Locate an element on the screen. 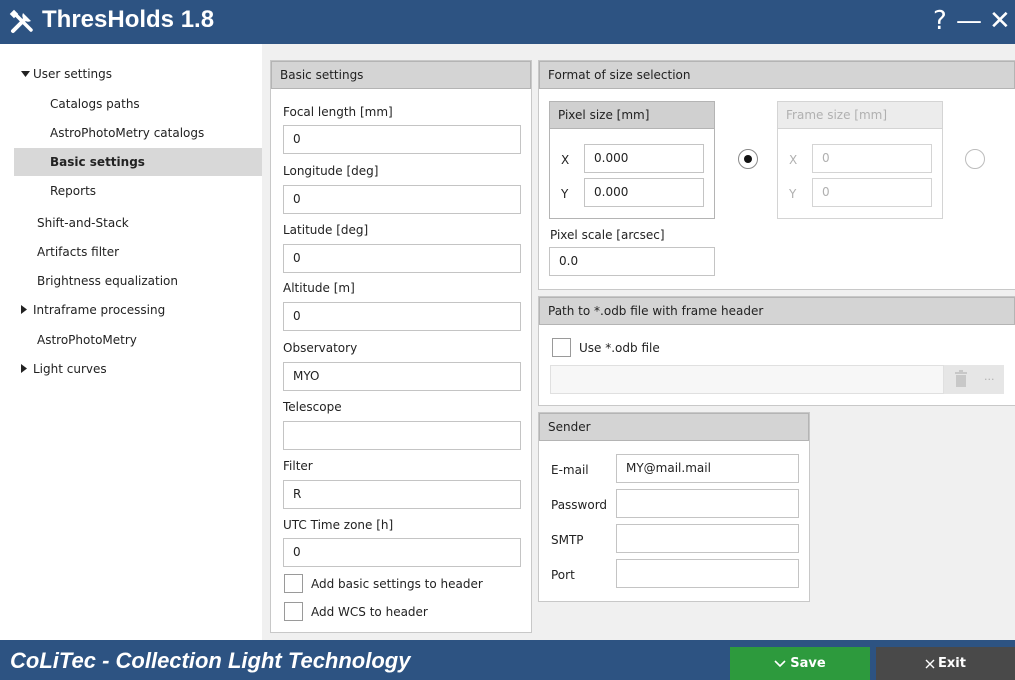  sidebar-item-brightness-equalization: Brightness equalization is located at coordinates (131, 281).